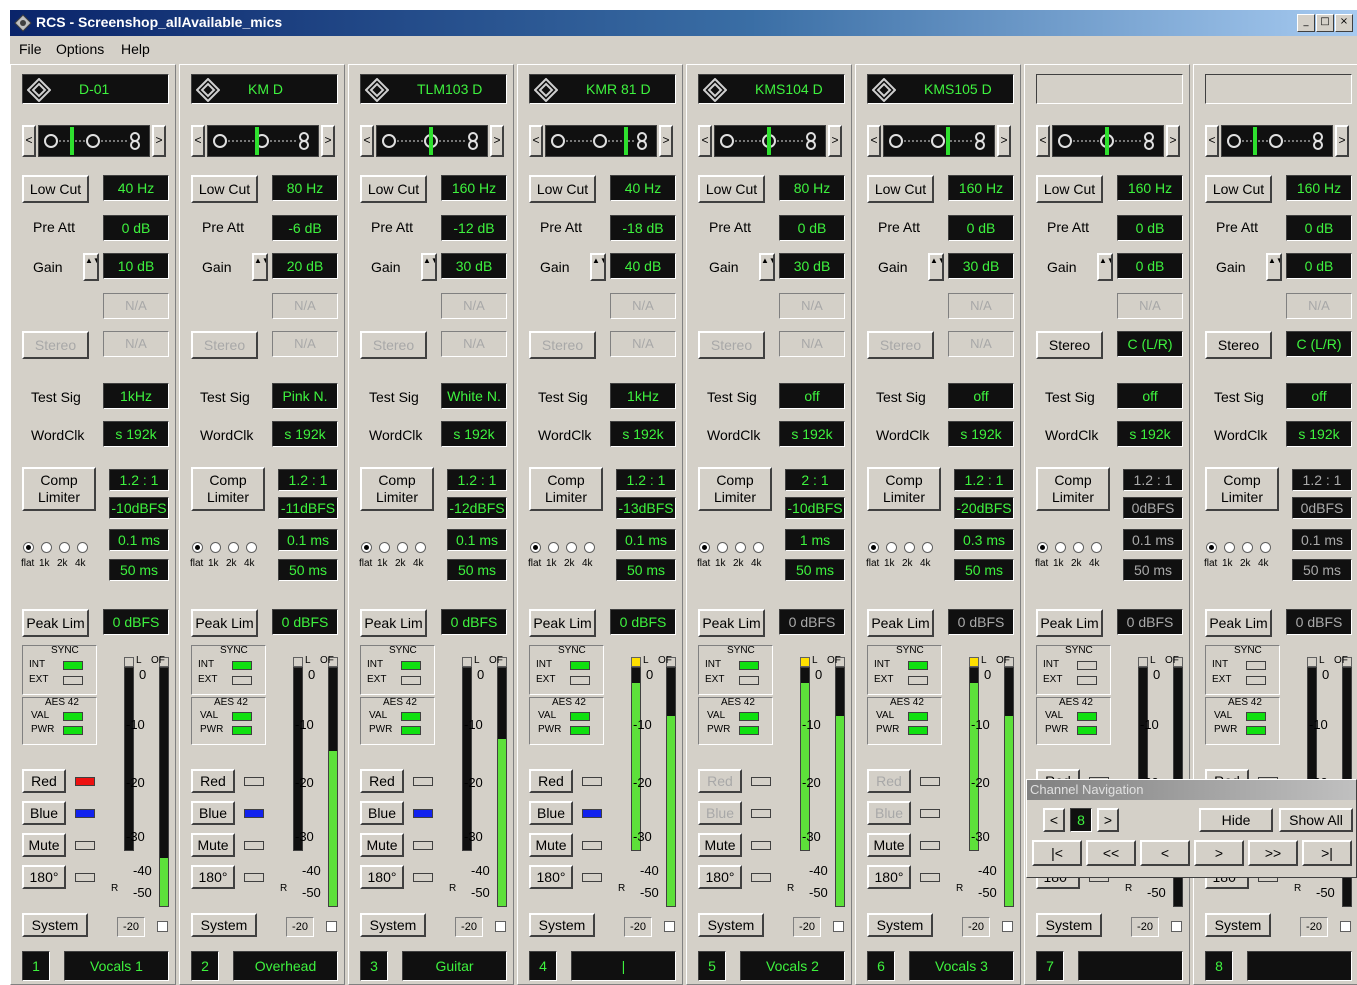 This screenshot has width=1357, height=985. I want to click on channel-name-display: Overhead, so click(285, 966).